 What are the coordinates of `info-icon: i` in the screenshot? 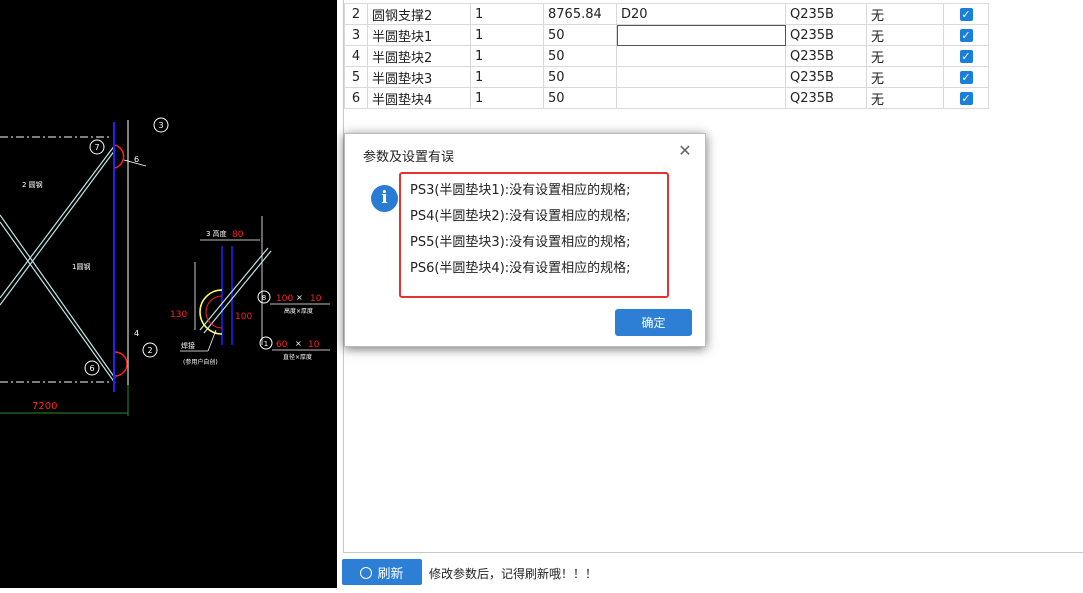 It's located at (384, 198).